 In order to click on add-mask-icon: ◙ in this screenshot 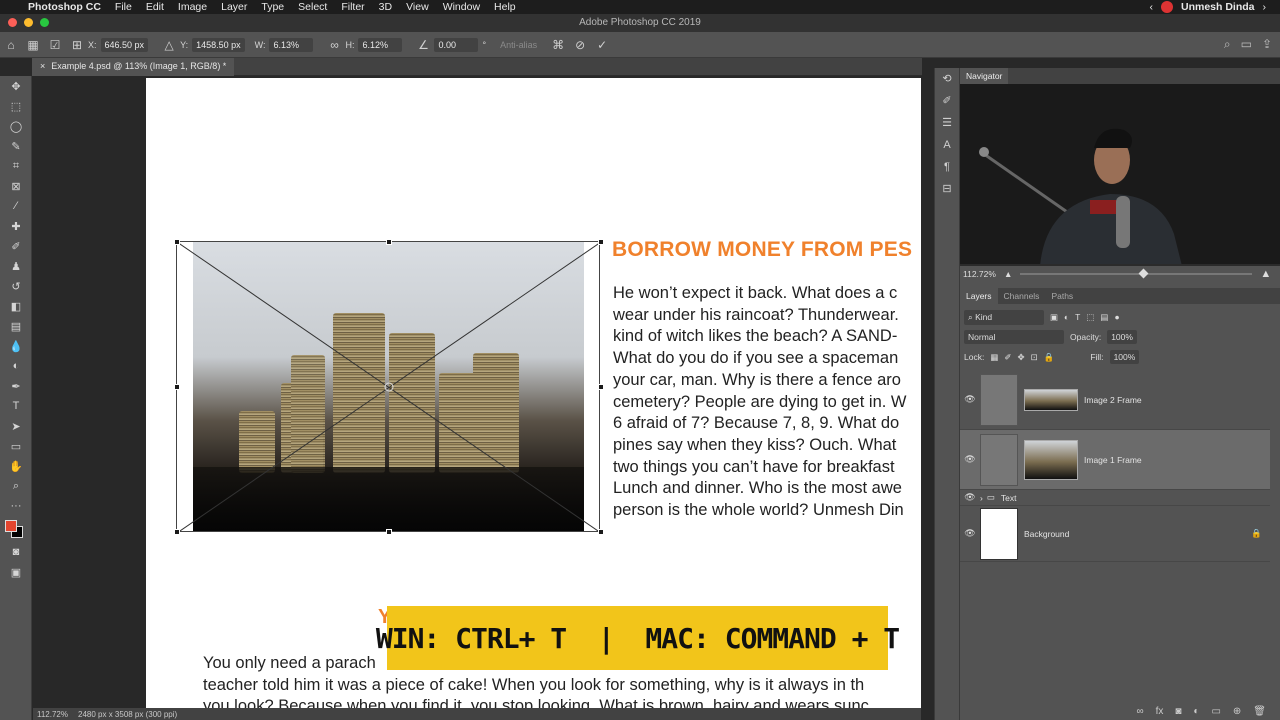, I will do `click(1178, 711)`.